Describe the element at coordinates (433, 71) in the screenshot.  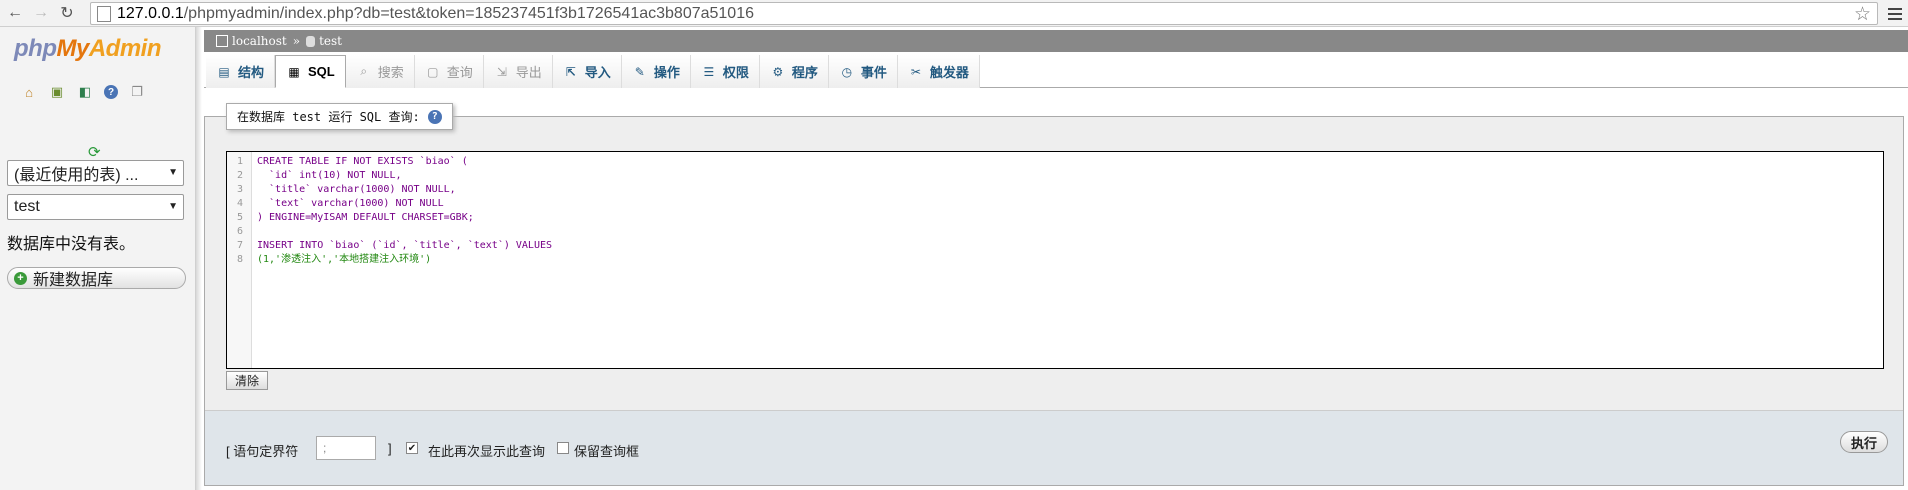
I see `query-icon: ▢` at that location.